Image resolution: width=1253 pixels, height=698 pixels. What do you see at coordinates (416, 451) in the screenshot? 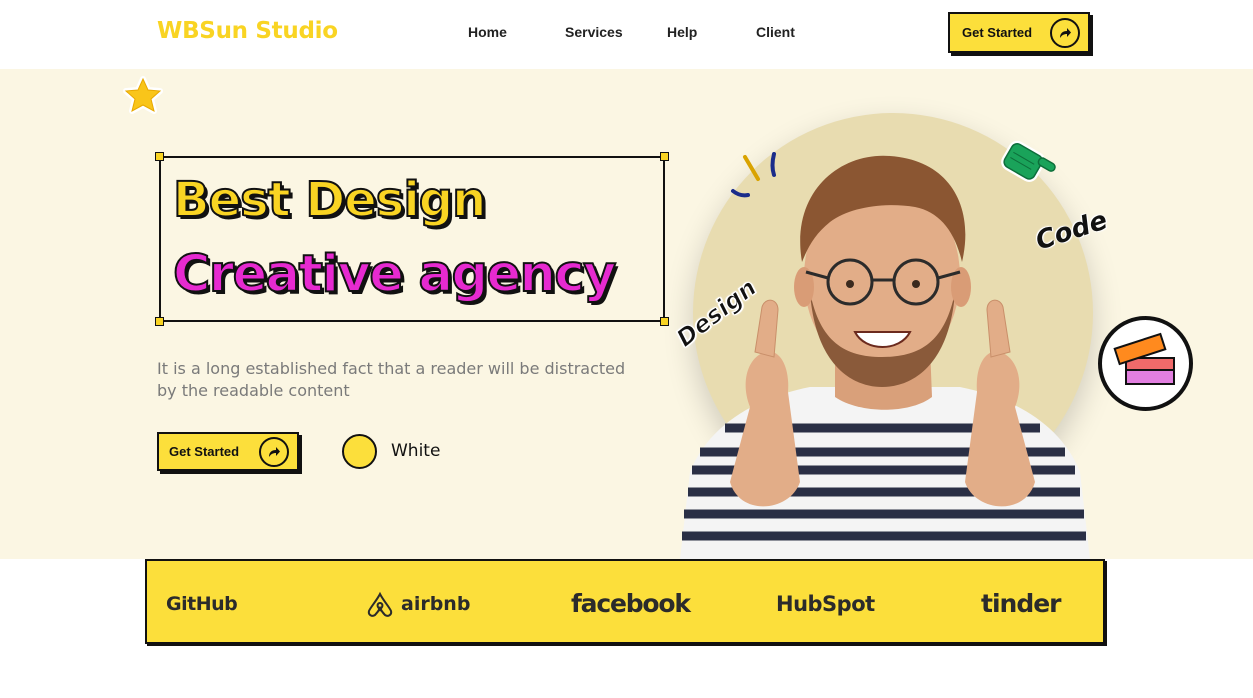
I see `color-swatch-label: White` at bounding box center [416, 451].